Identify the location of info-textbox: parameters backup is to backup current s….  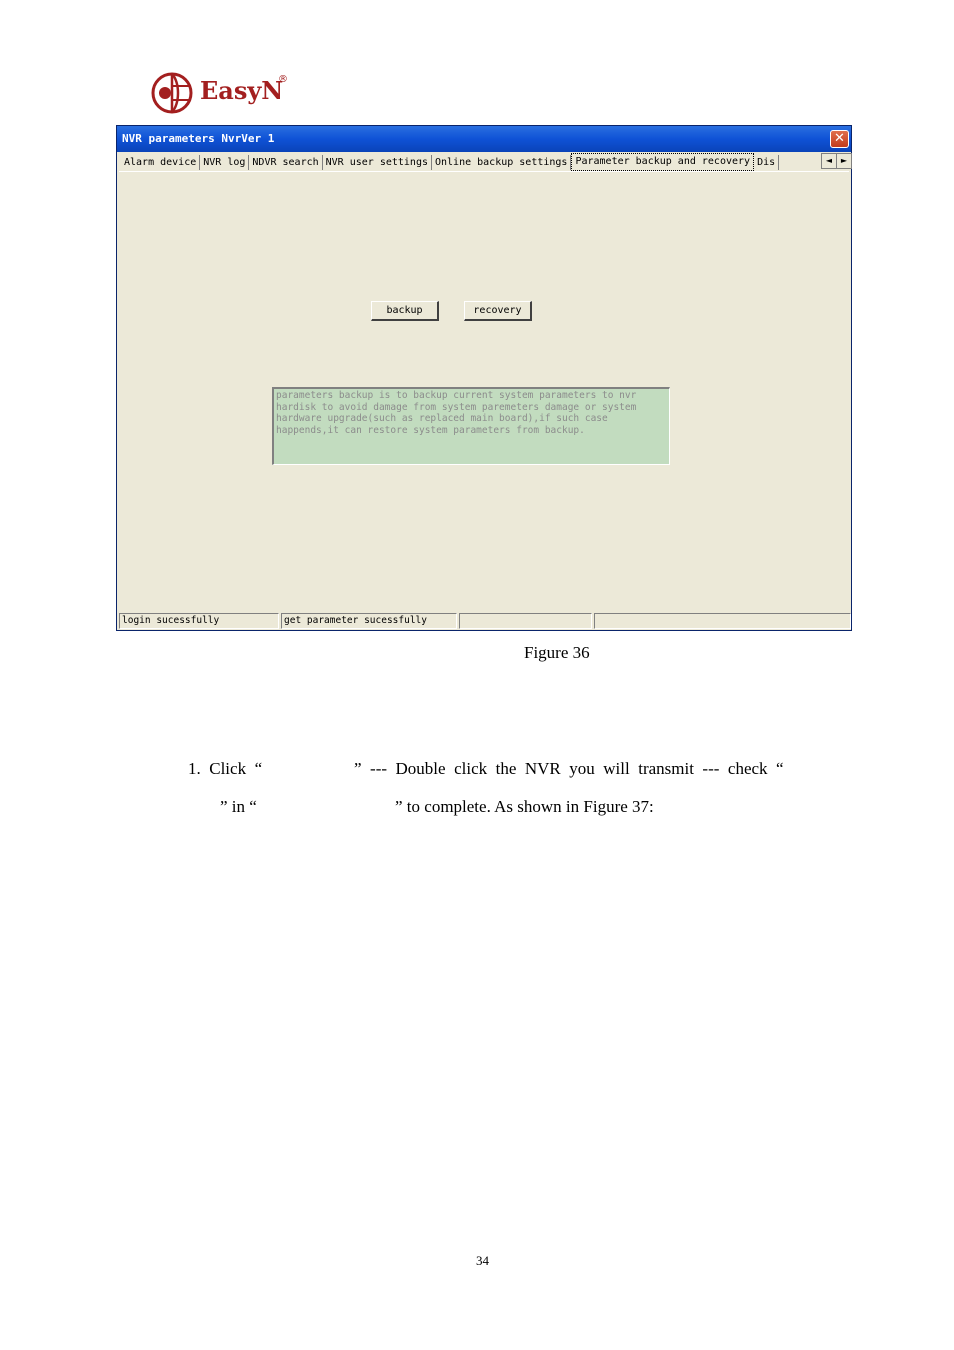
(471, 426).